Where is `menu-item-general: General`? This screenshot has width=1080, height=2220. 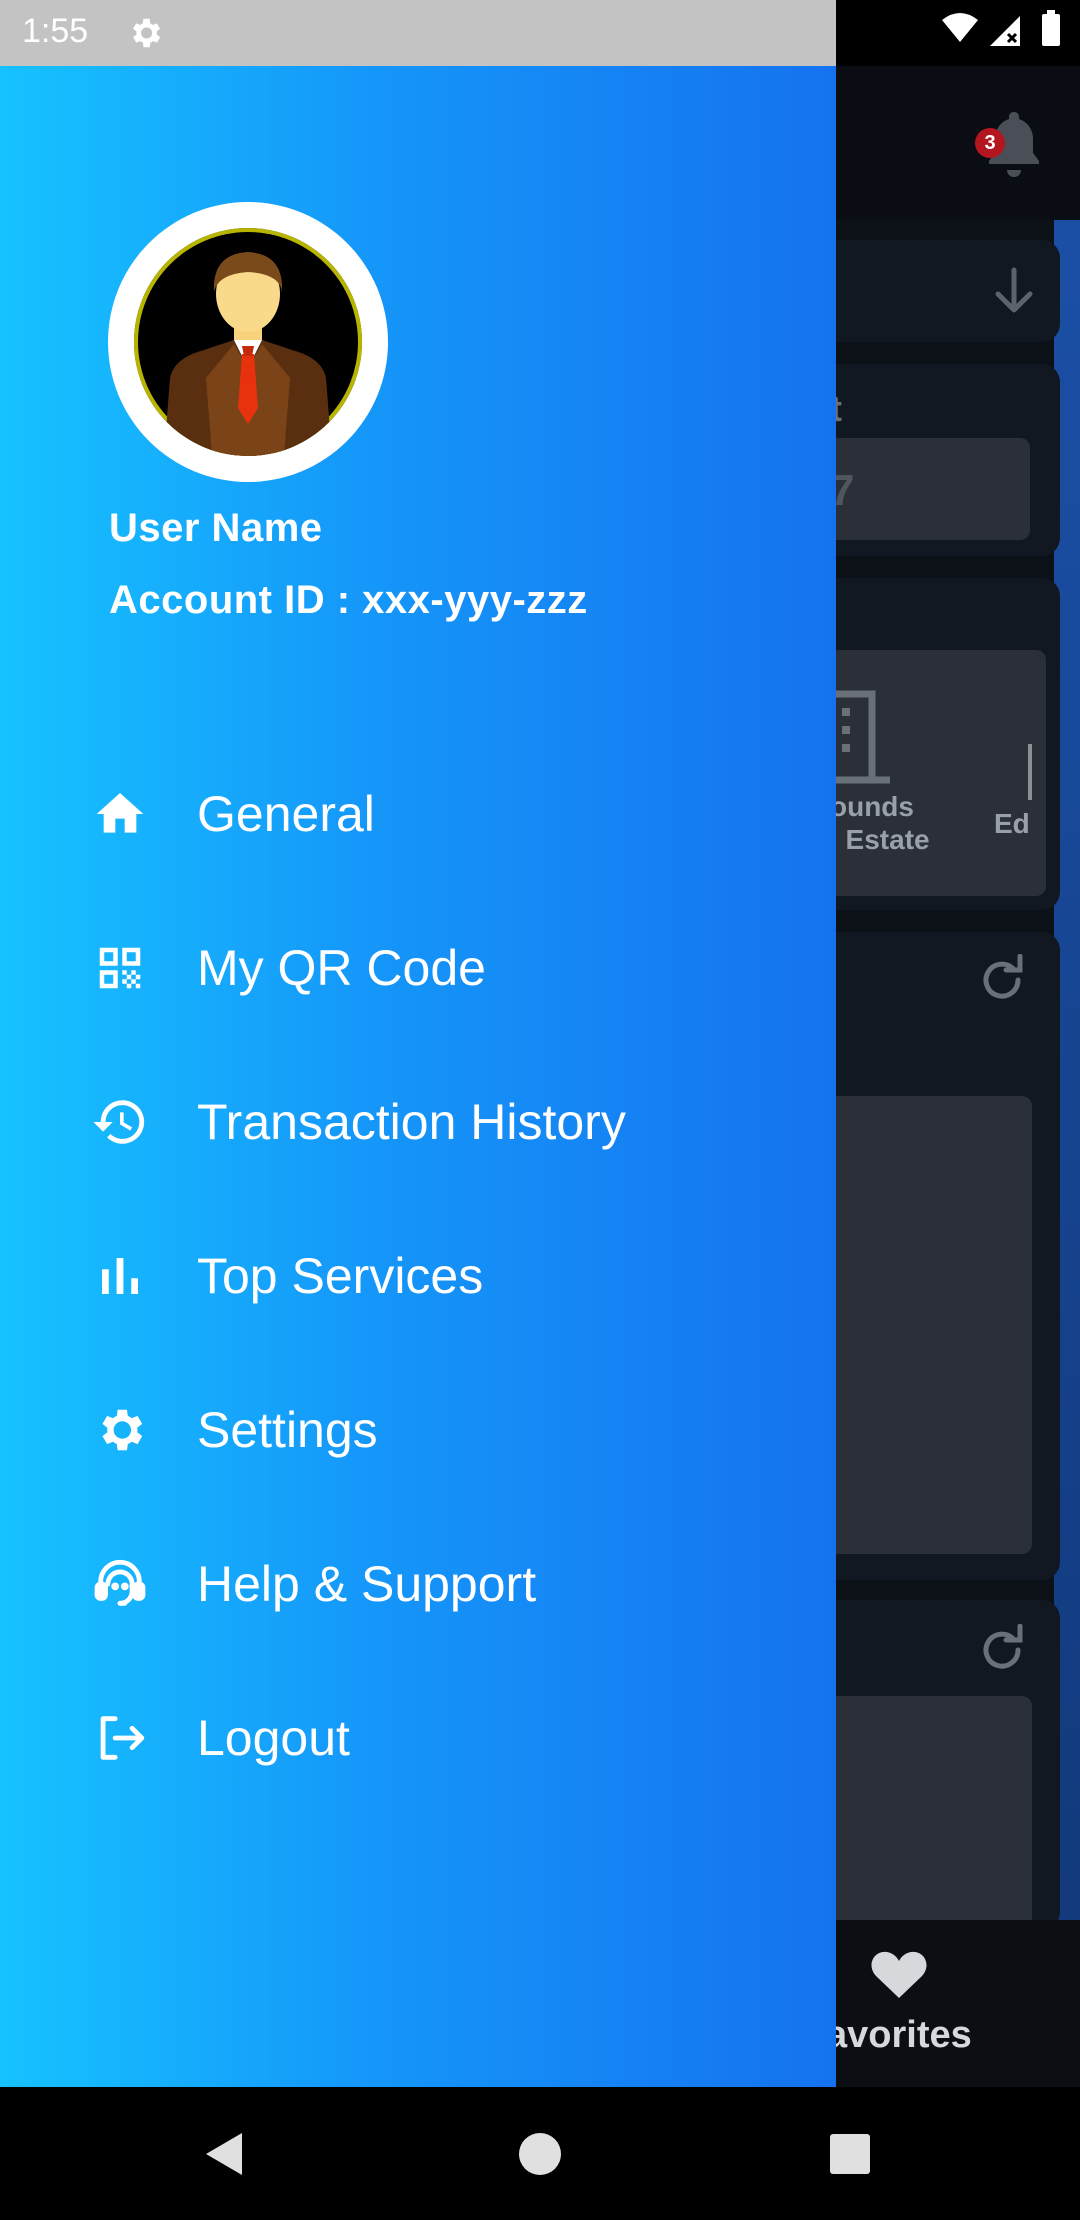
menu-item-general: General is located at coordinates (418, 814).